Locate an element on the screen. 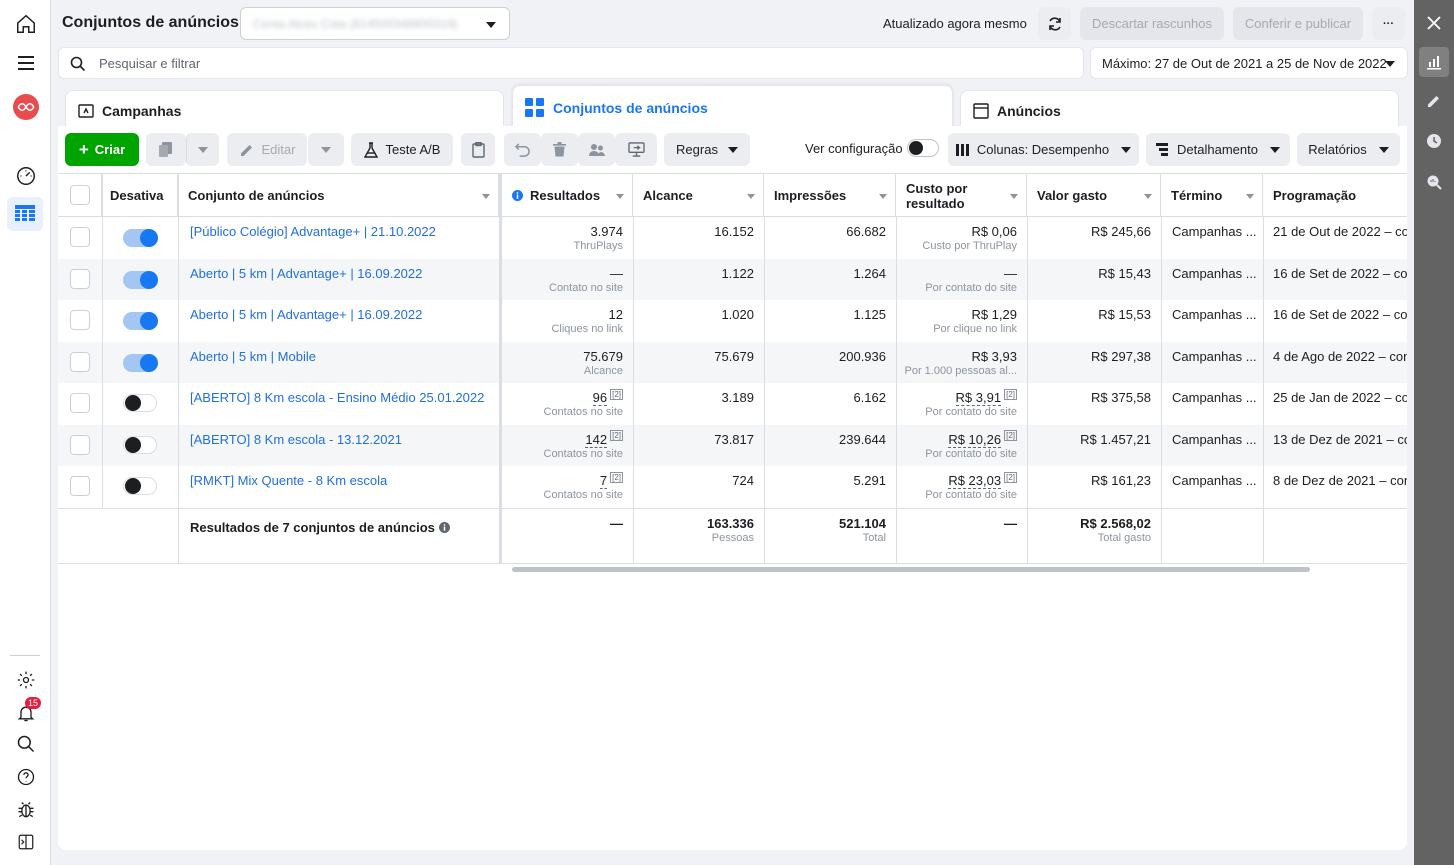 Image resolution: width=1454 pixels, height=865 pixels. history-clock-icon is located at coordinates (1434, 141).